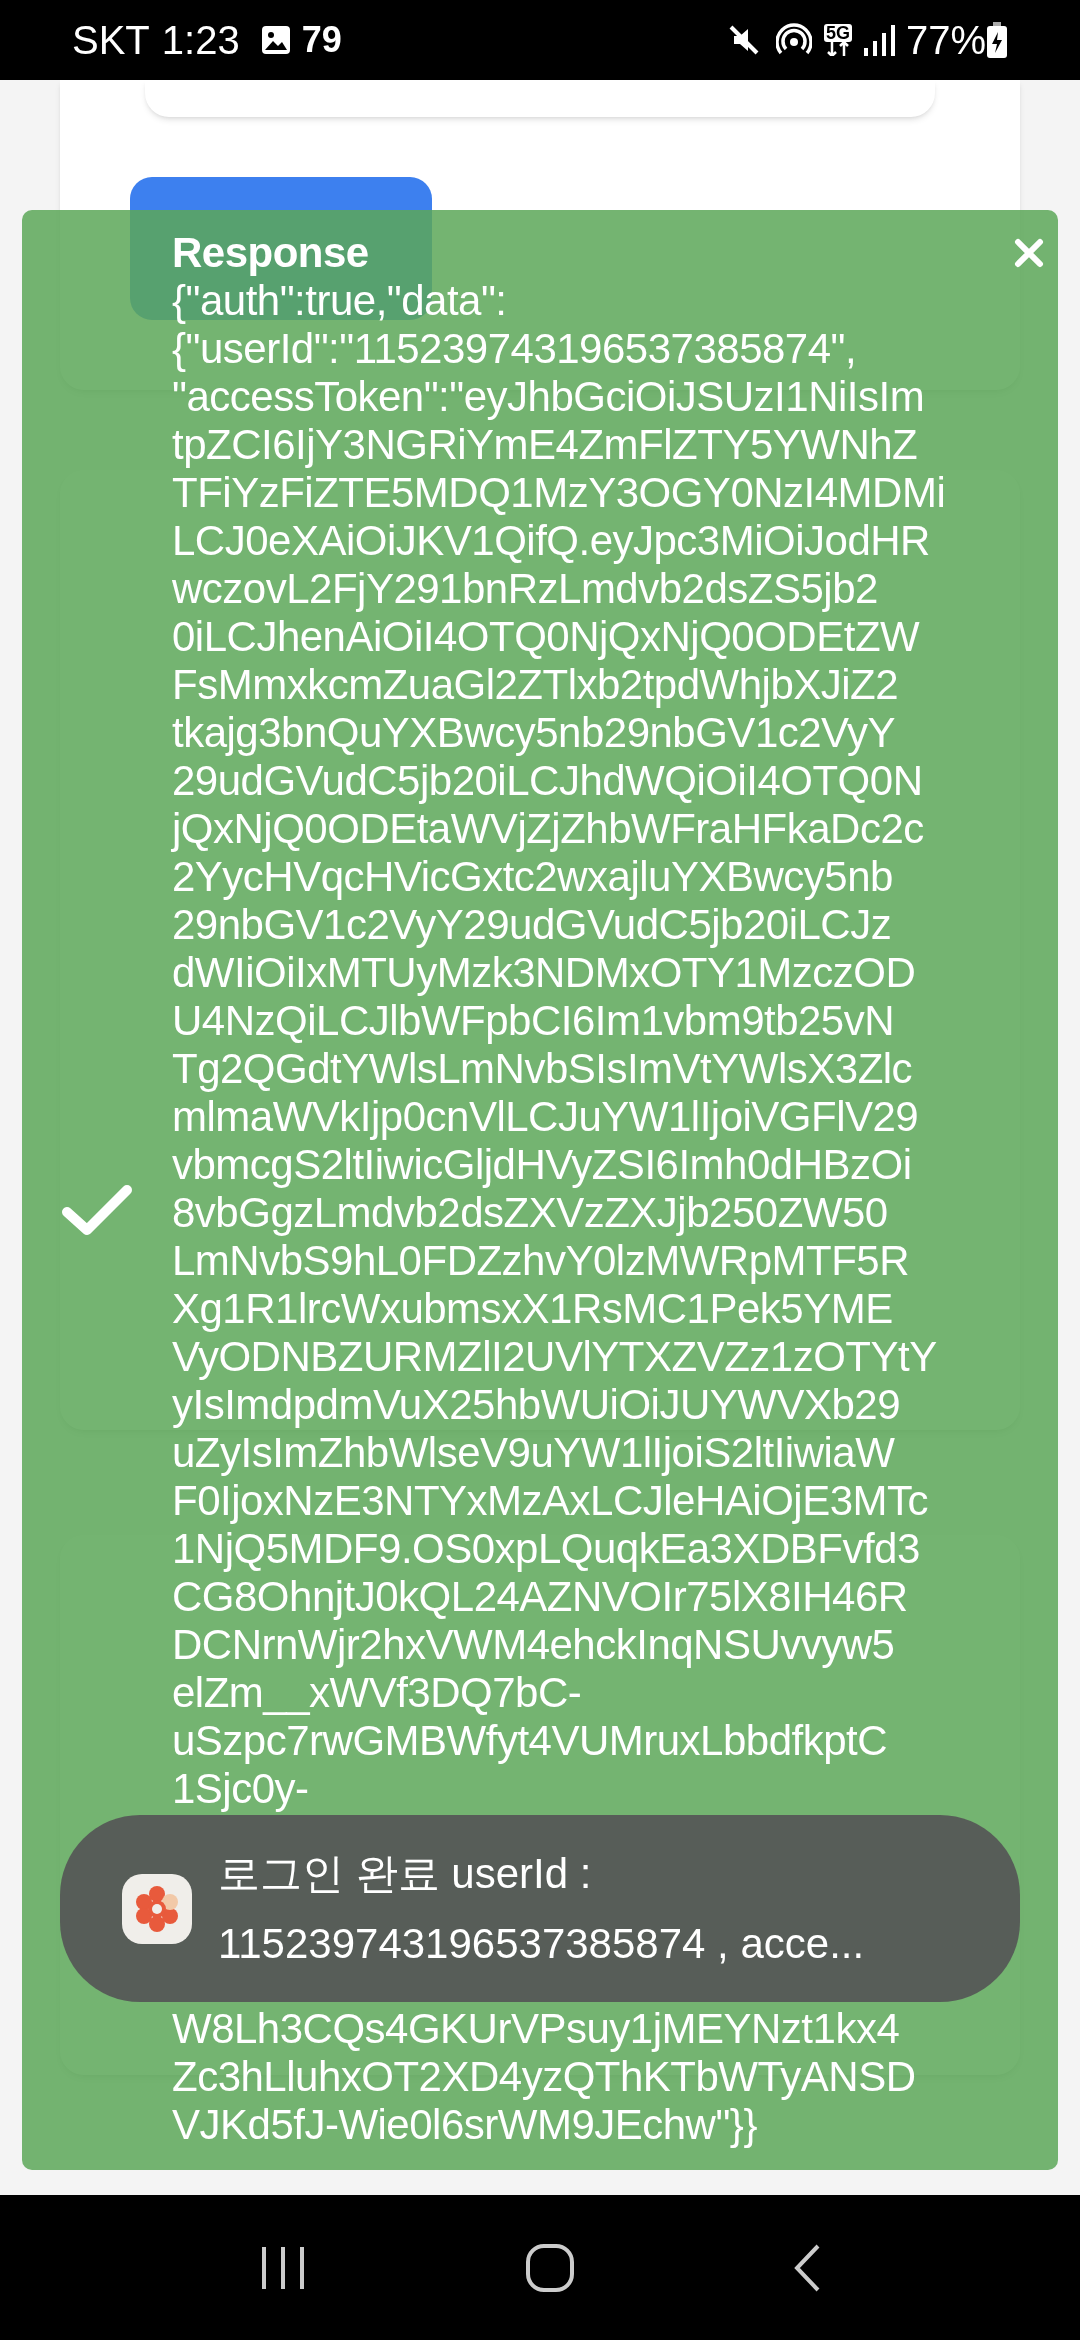 The width and height of the screenshot is (1080, 2340). What do you see at coordinates (945, 40) in the screenshot?
I see `battery-text: 77%` at bounding box center [945, 40].